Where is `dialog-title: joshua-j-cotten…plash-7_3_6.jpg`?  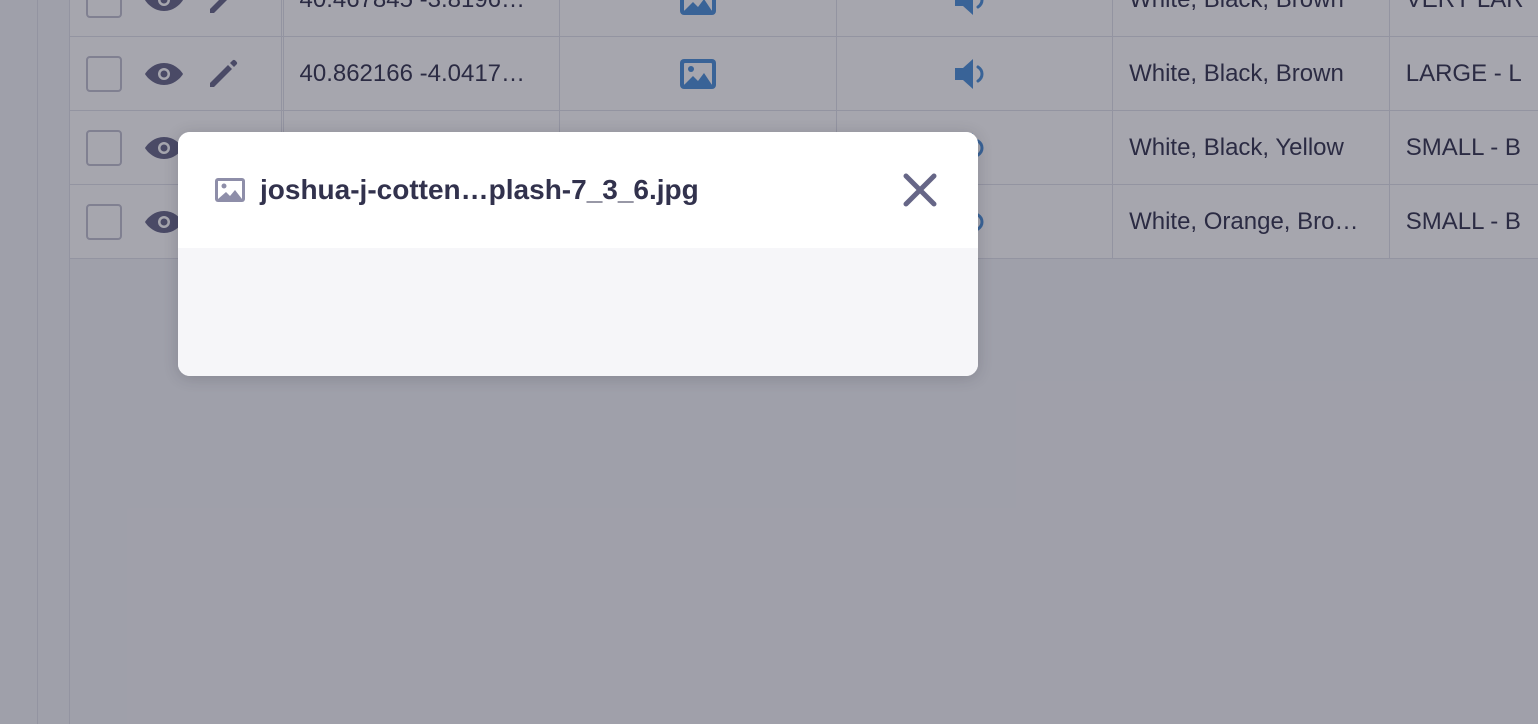
dialog-title: joshua-j-cotten…plash-7_3_6.jpg is located at coordinates (479, 189).